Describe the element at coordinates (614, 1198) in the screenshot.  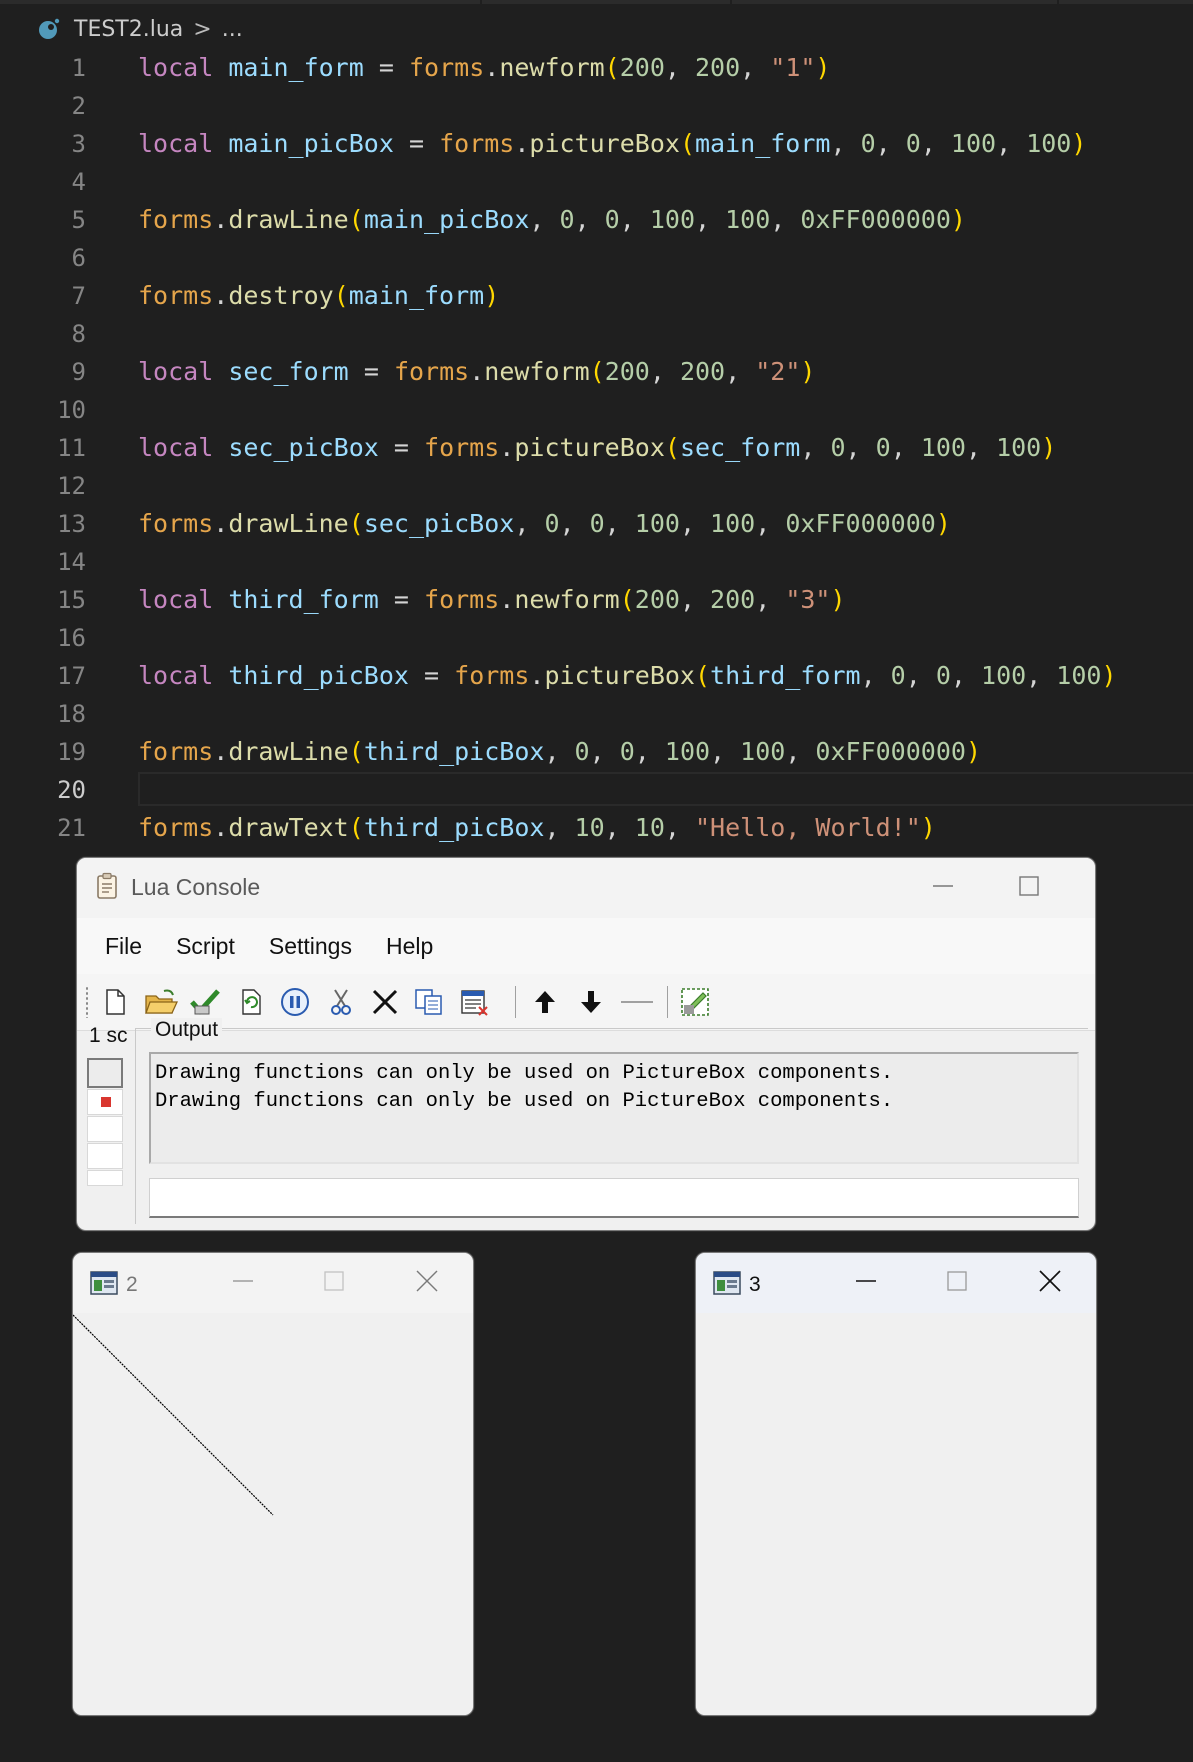
I see `console-input` at that location.